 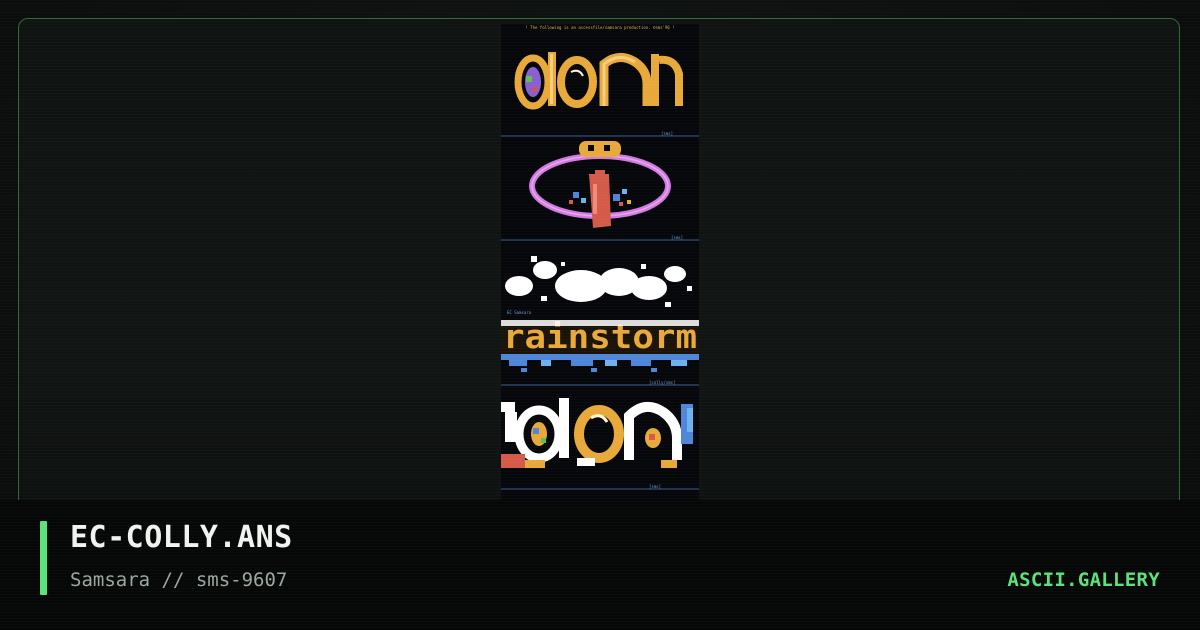 What do you see at coordinates (598, 281) in the screenshot?
I see `art-logo-3-clouds` at bounding box center [598, 281].